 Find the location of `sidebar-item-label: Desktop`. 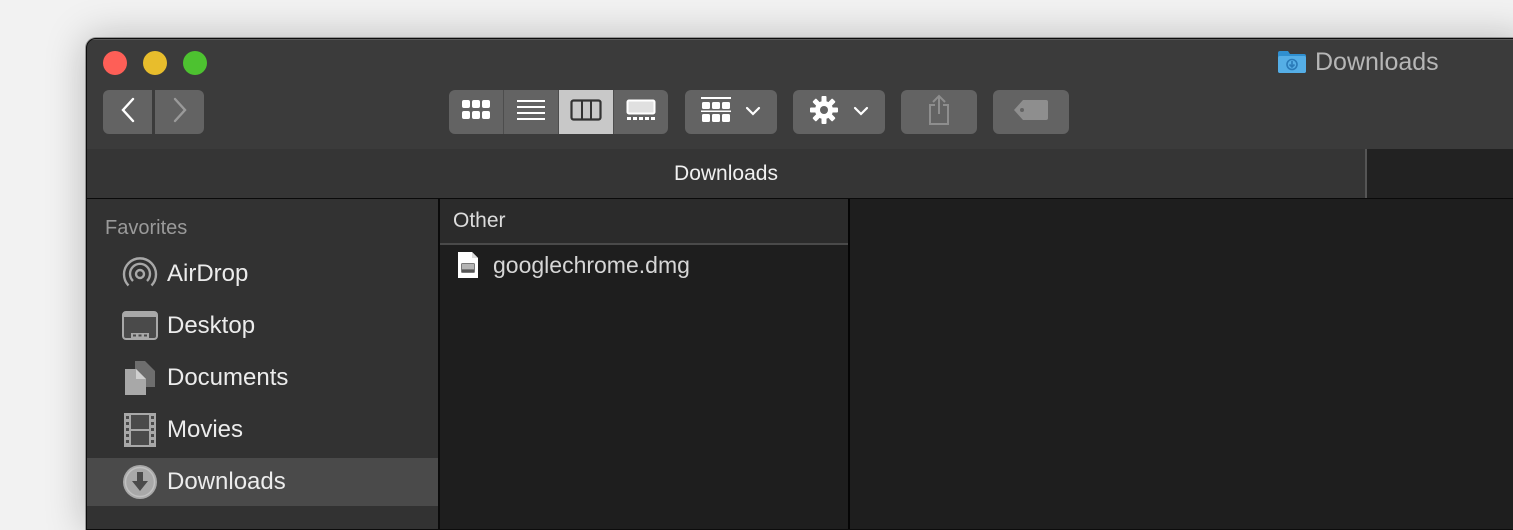

sidebar-item-label: Desktop is located at coordinates (211, 325).